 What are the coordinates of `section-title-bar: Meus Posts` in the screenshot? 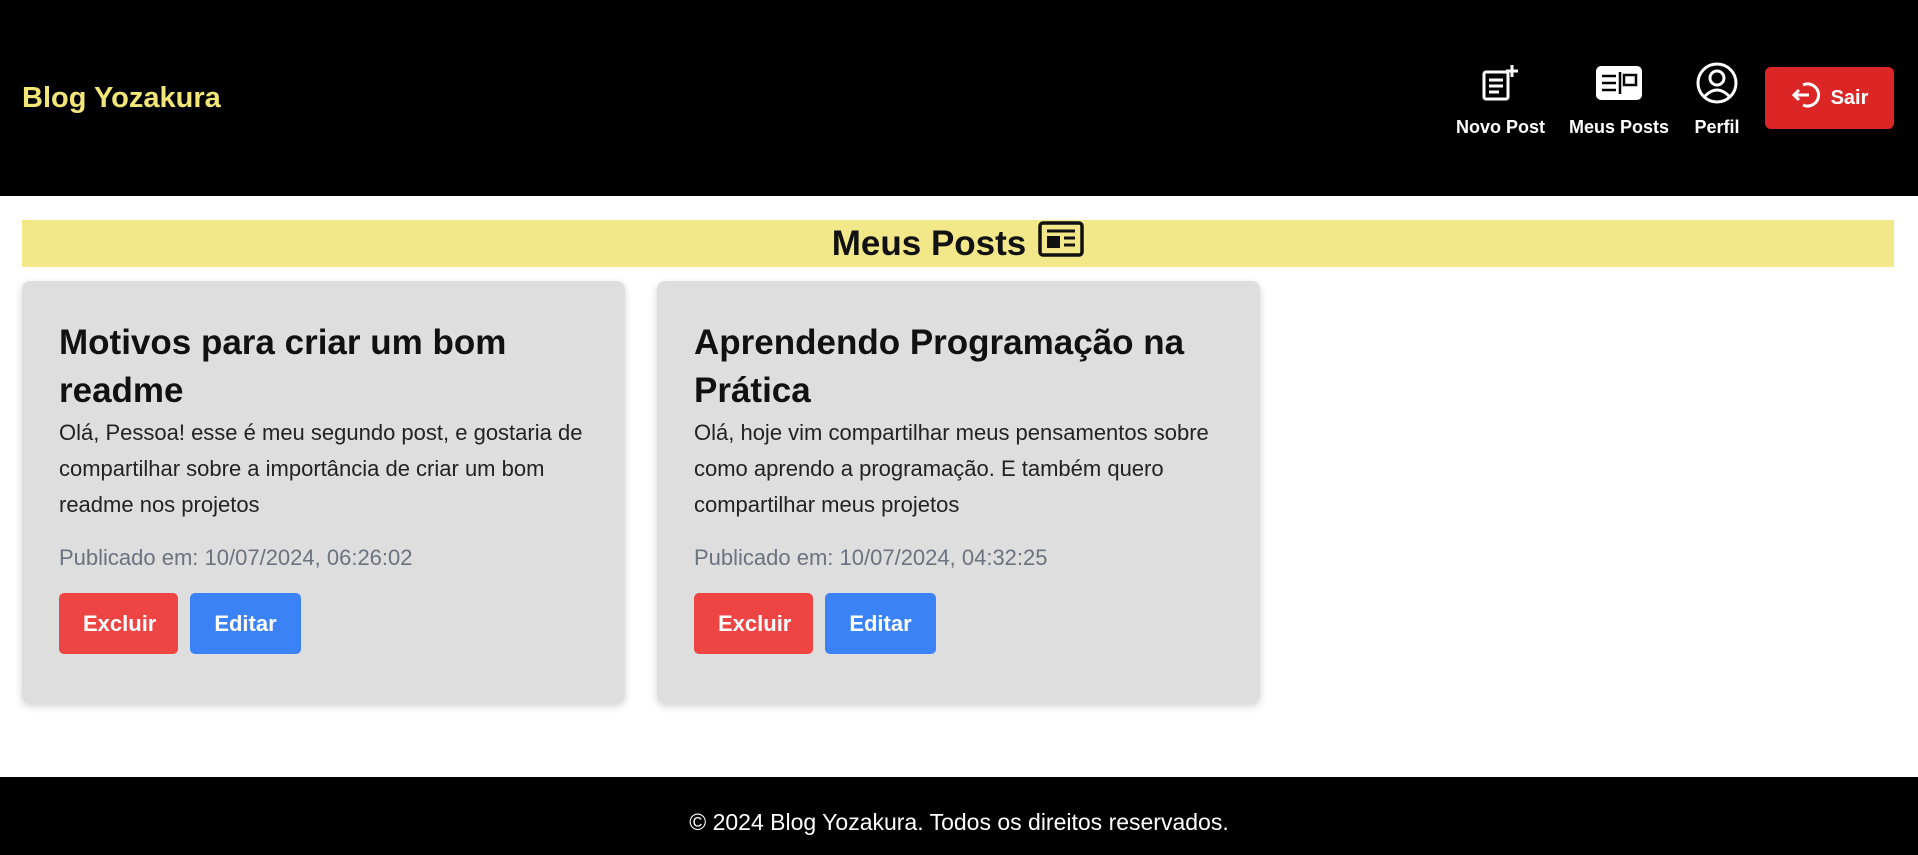 It's located at (958, 243).